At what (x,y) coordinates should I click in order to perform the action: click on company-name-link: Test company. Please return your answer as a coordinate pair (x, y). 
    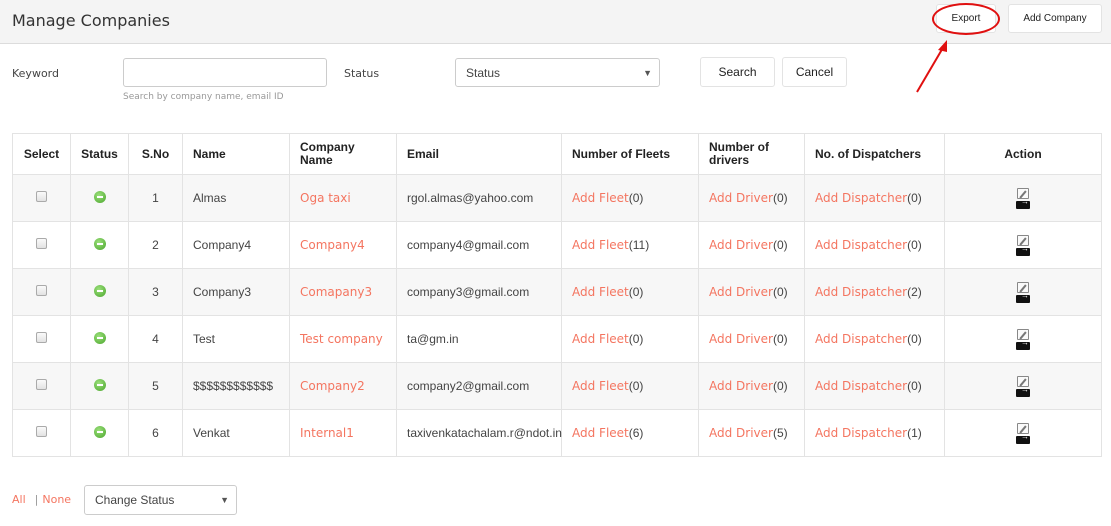
    Looking at the image, I should click on (341, 339).